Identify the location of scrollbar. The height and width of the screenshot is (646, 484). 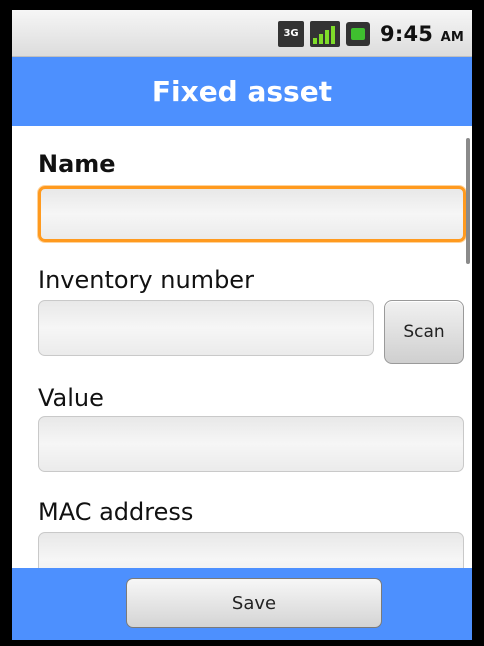
(468, 201).